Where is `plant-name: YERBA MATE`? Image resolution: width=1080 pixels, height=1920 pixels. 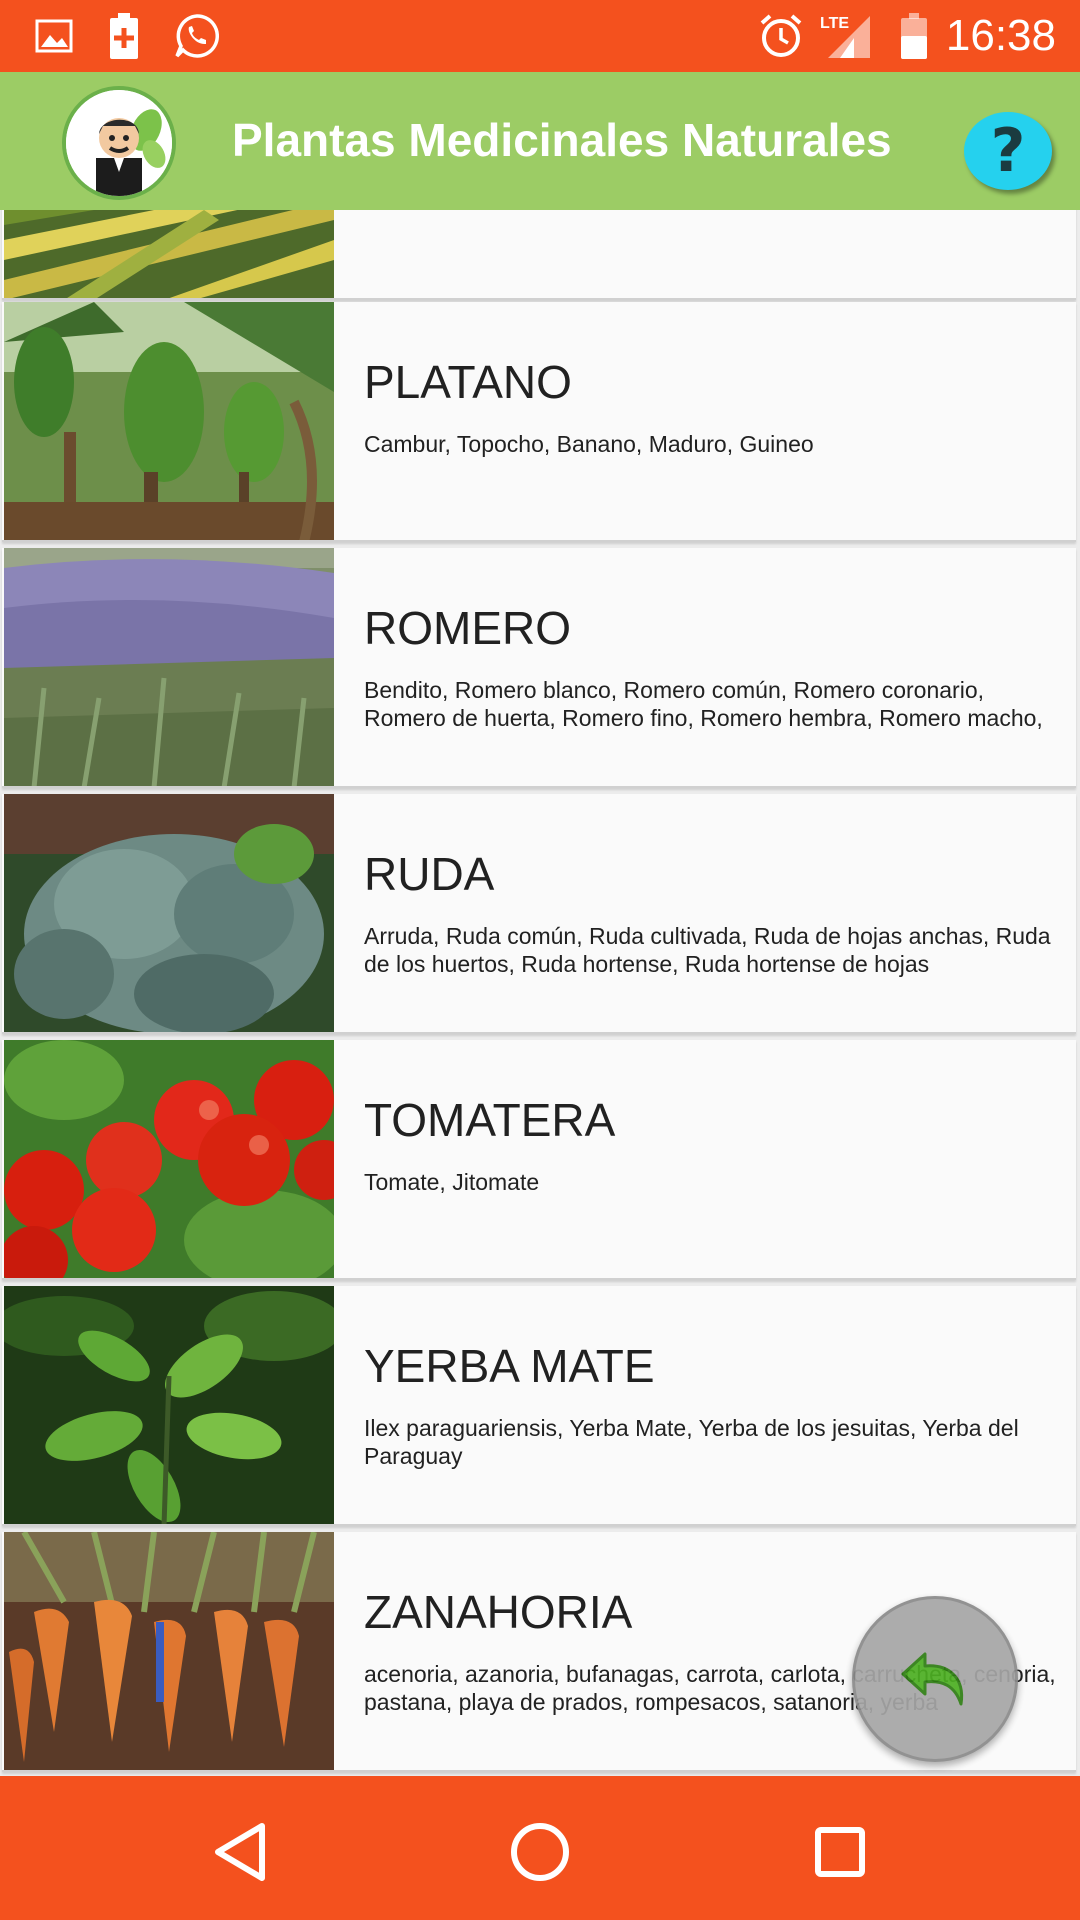 plant-name: YERBA MATE is located at coordinates (509, 1366).